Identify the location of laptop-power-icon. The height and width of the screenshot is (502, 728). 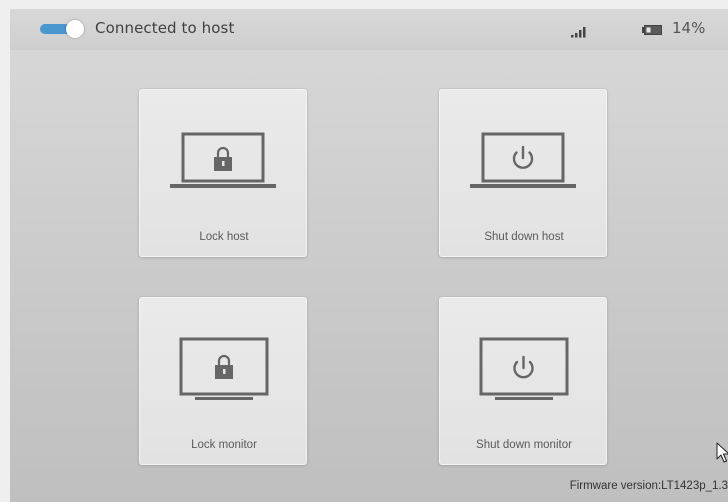
(523, 160).